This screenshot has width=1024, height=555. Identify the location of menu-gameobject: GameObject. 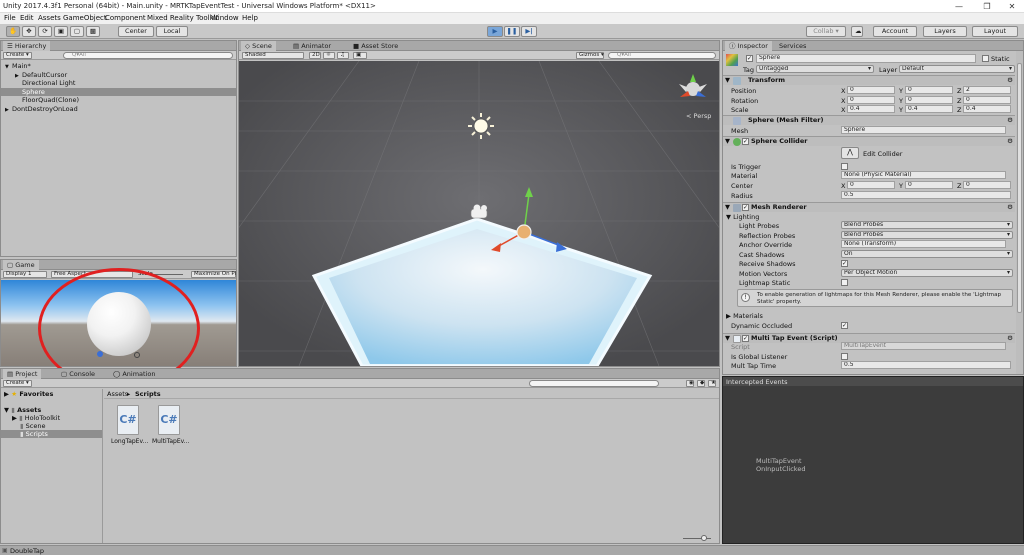
(85, 18).